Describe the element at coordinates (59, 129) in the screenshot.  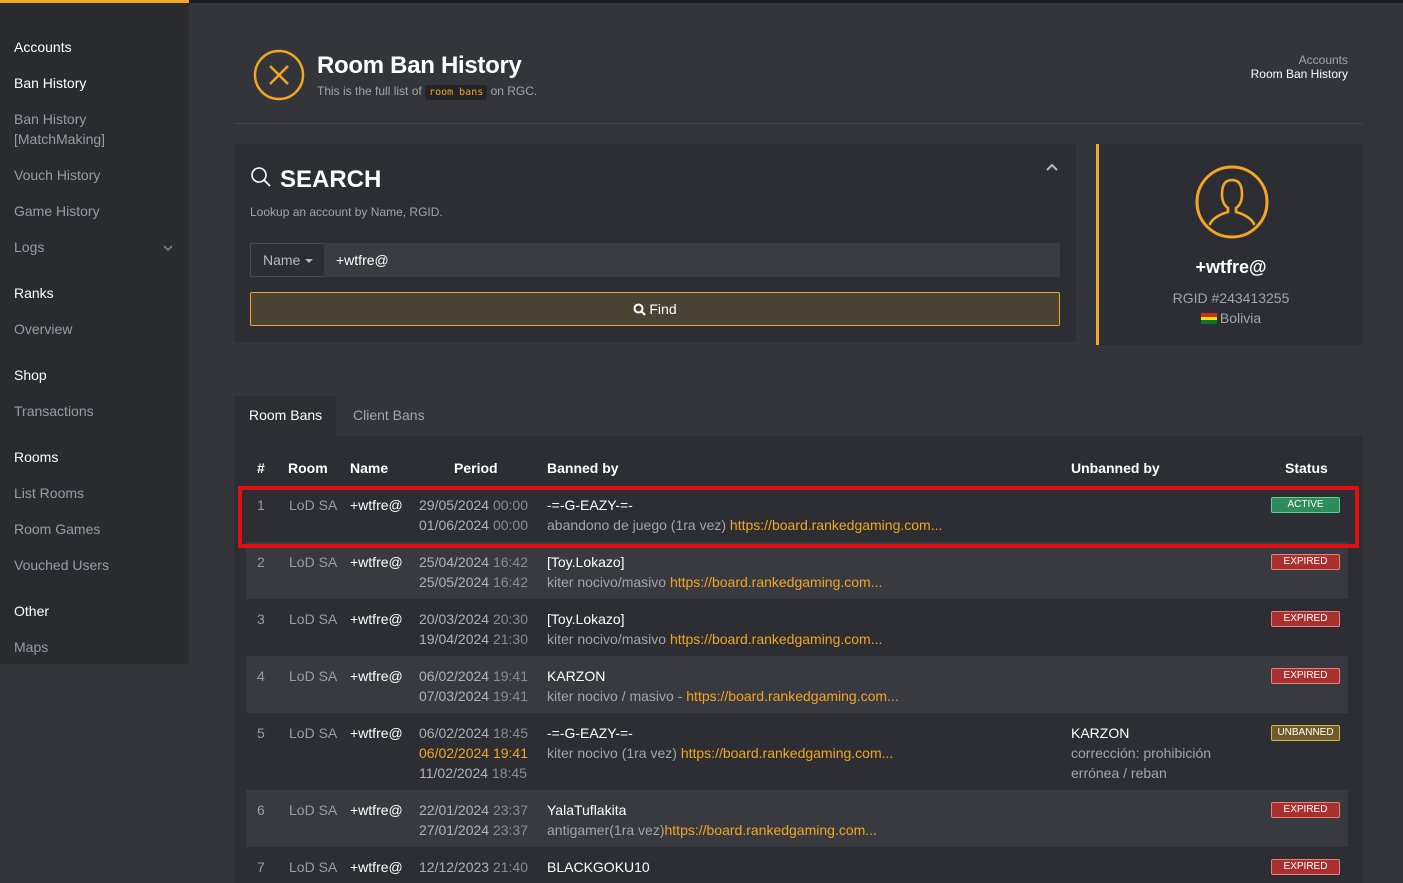
I see `sidebar-item-ban-history-matchmaking: Ban History [MatchMaking]` at that location.